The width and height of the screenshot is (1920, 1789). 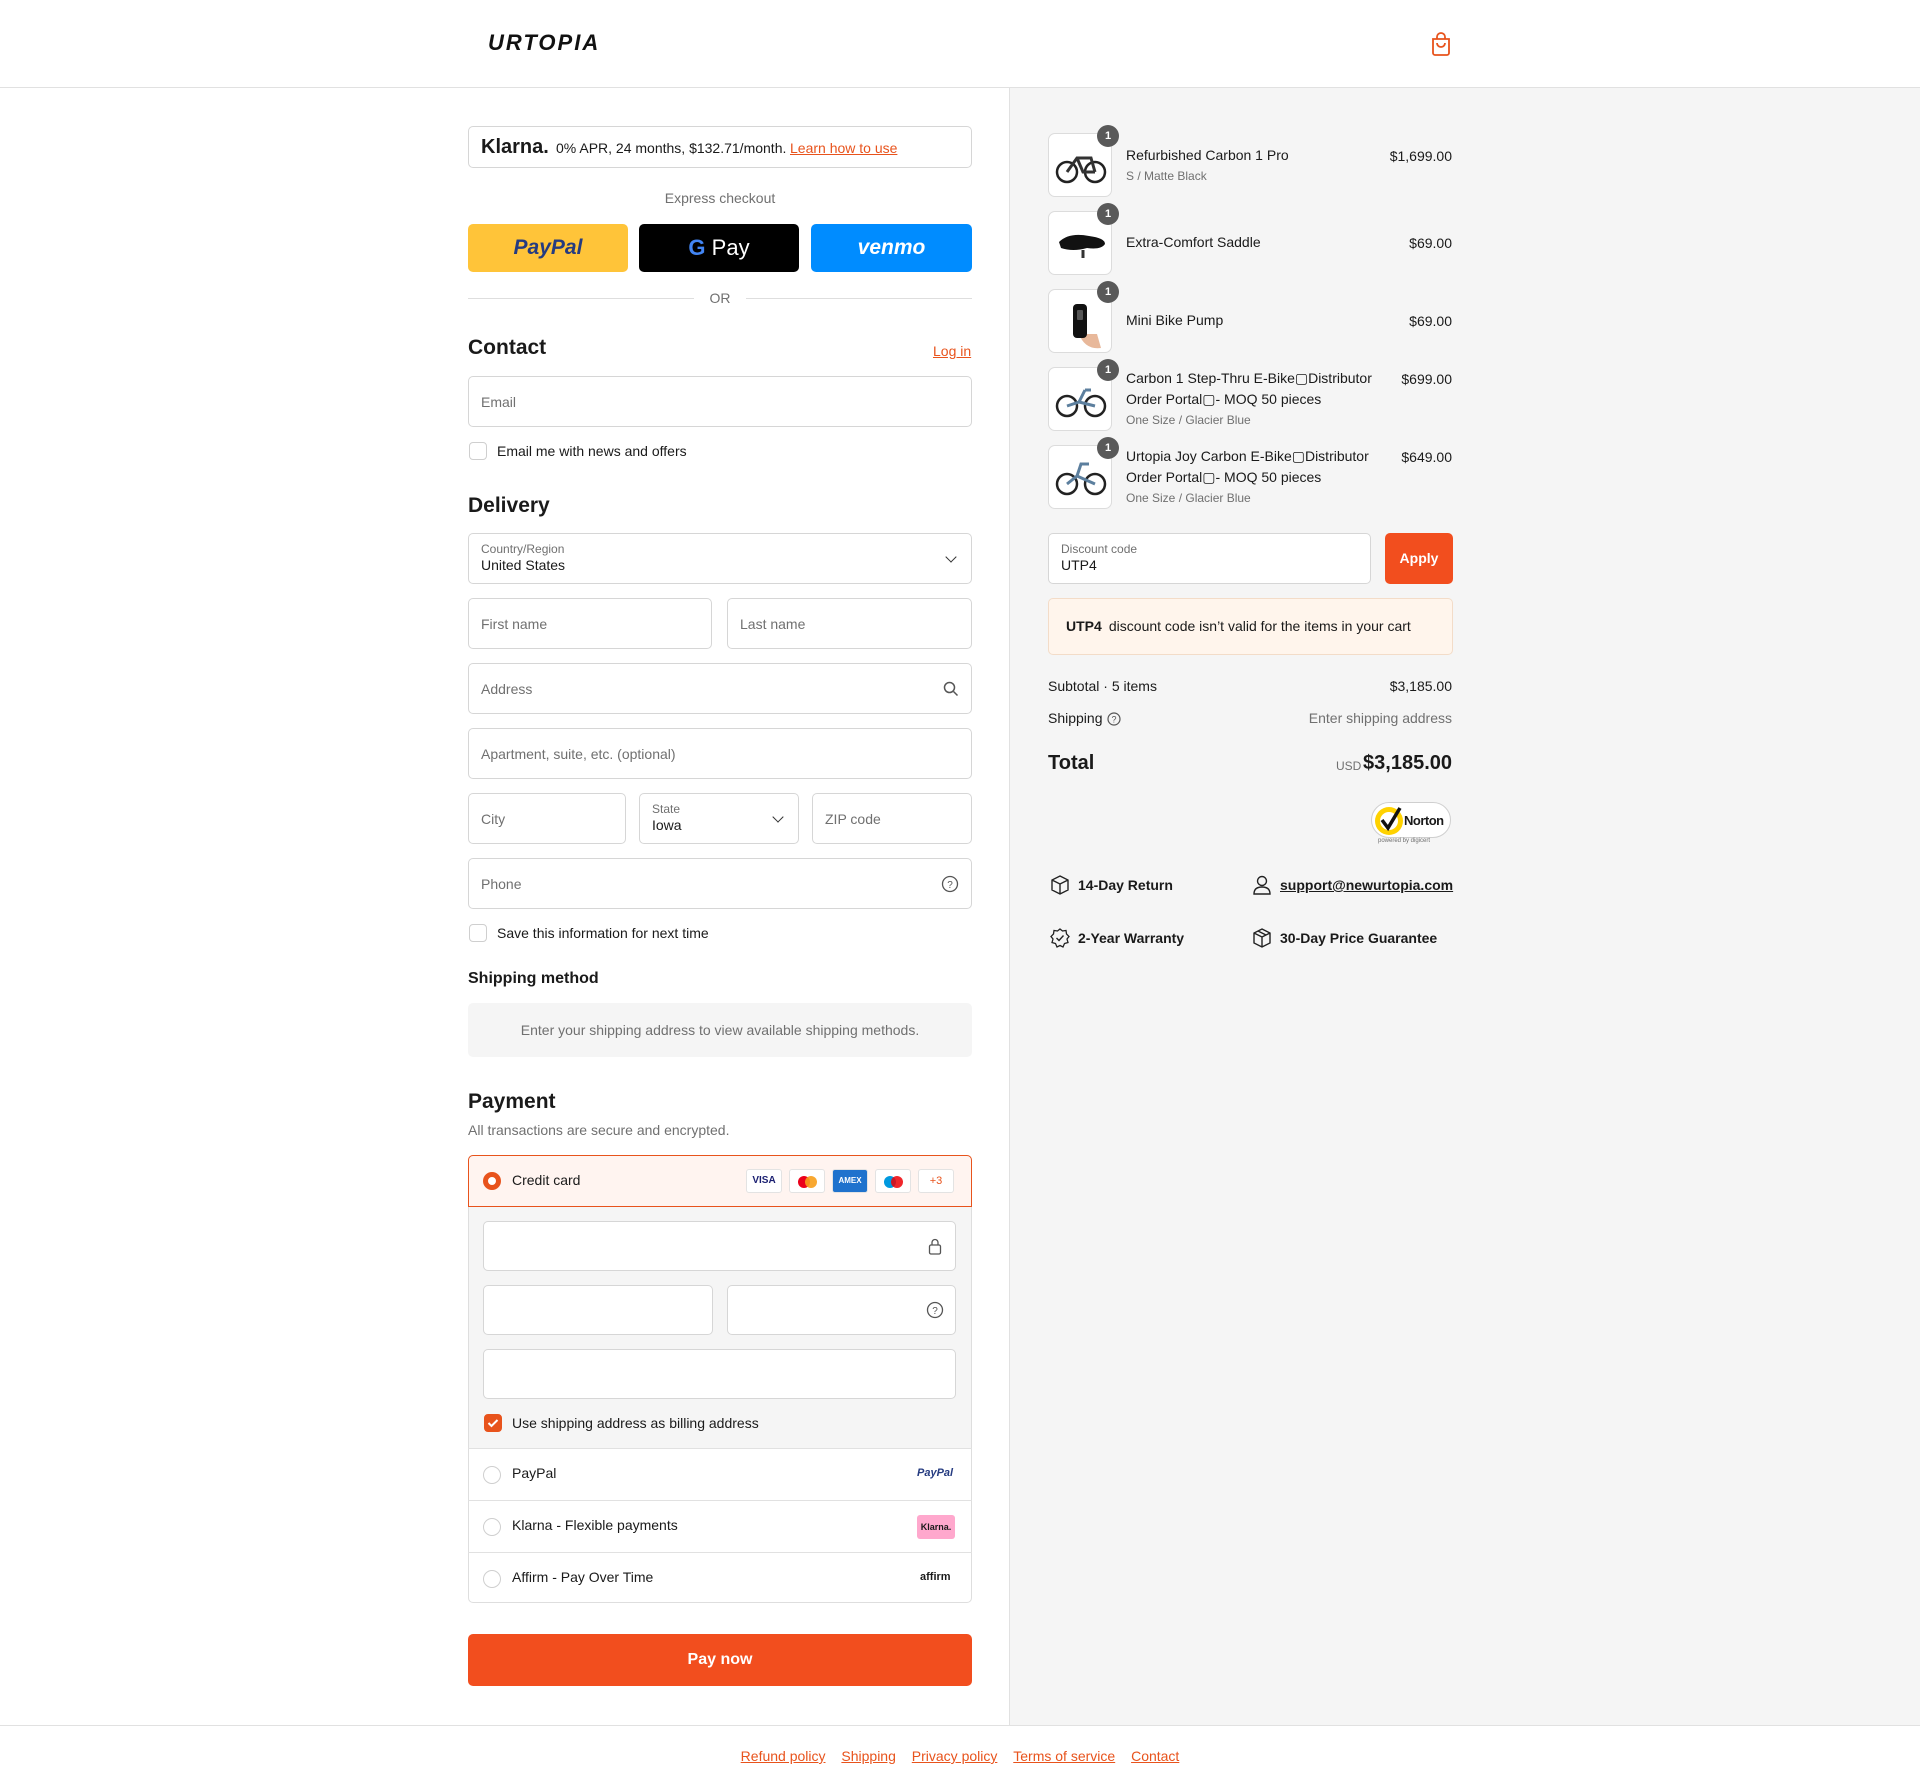 I want to click on total-value: $3,185.00, so click(x=1407, y=763).